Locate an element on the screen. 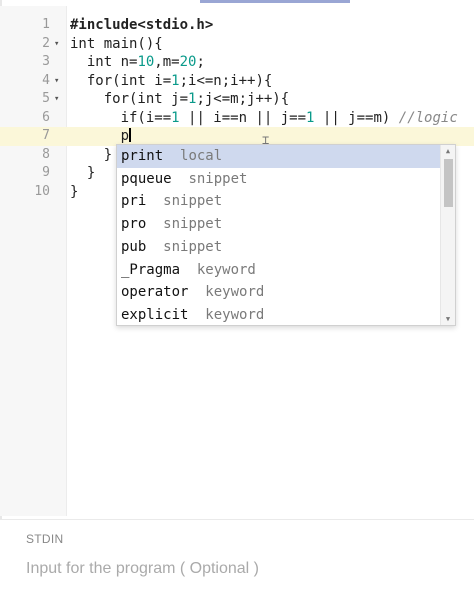 The width and height of the screenshot is (474, 593). suggestion-name: pri snippet is located at coordinates (172, 201).